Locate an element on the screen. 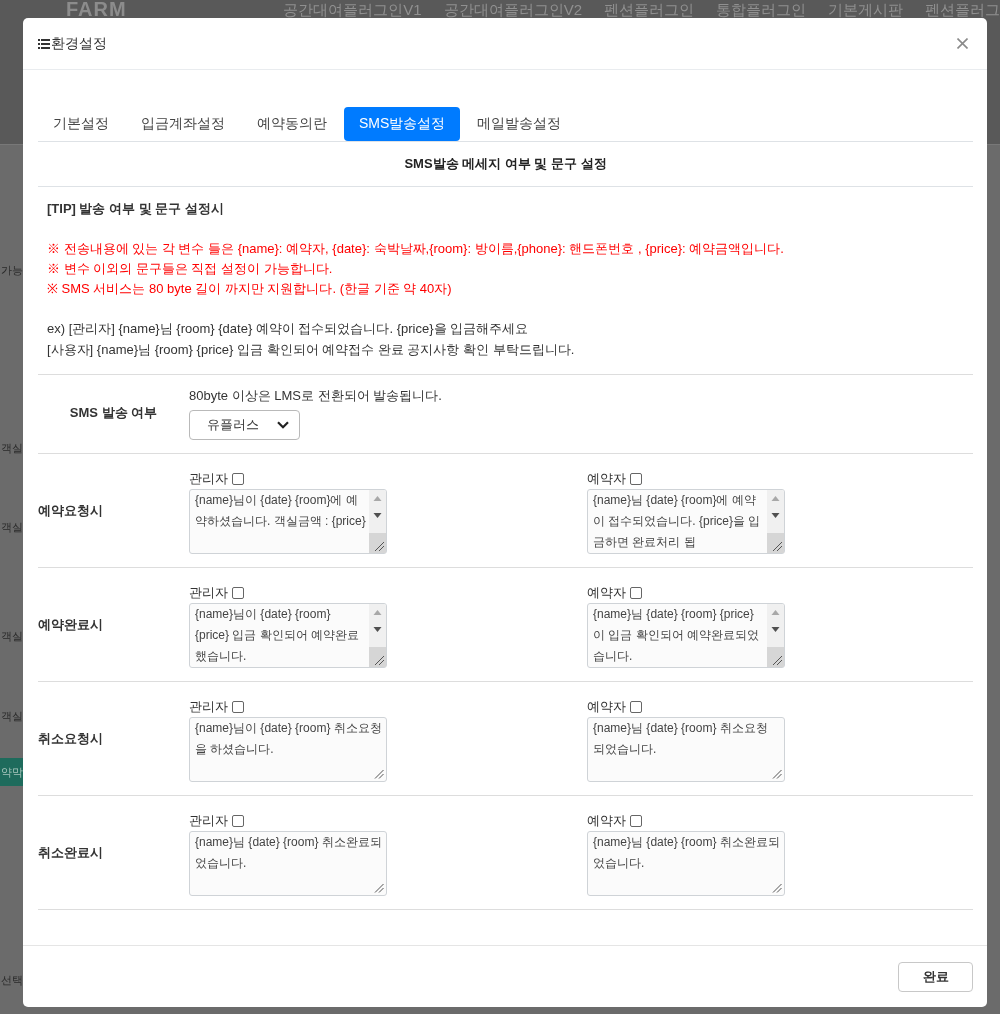 This screenshot has height=1014, width=1000. example-text: ex) [관리자] {name}님 {room} {date} 예약이 접수되었습니다. {price}을 입금해주세요 is located at coordinates (288, 329).